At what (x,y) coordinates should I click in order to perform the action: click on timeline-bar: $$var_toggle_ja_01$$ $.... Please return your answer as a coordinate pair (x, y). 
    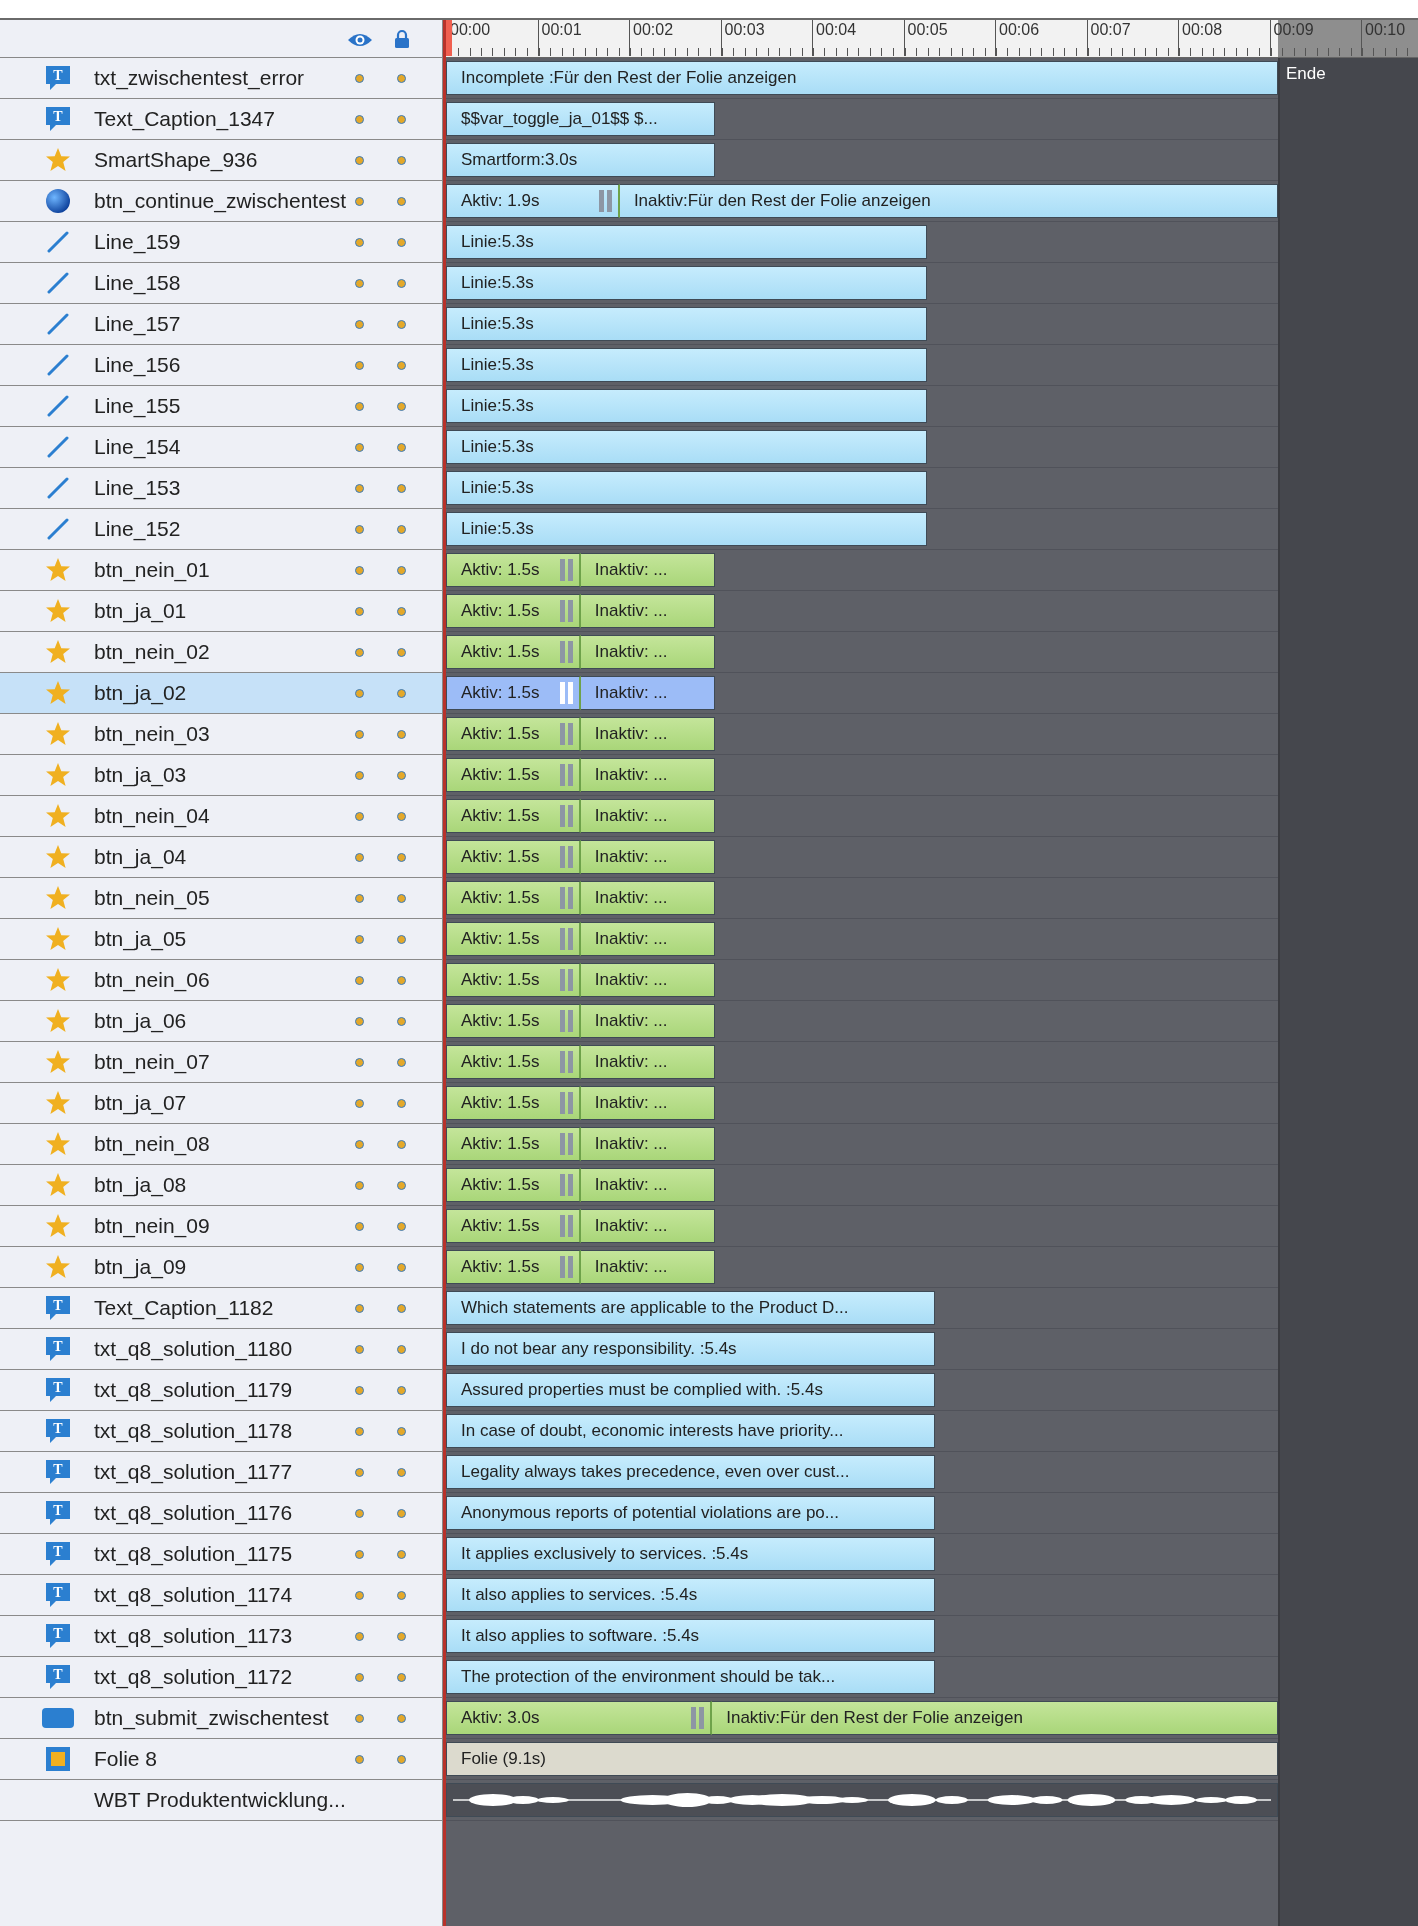
    Looking at the image, I should click on (580, 119).